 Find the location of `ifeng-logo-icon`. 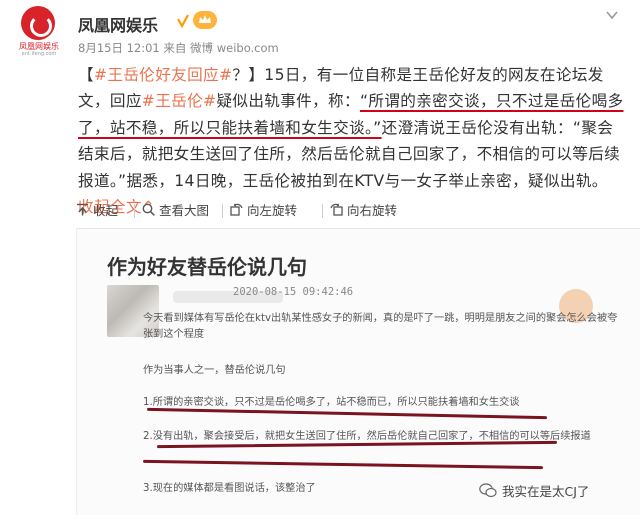

ifeng-logo-icon is located at coordinates (38, 23).